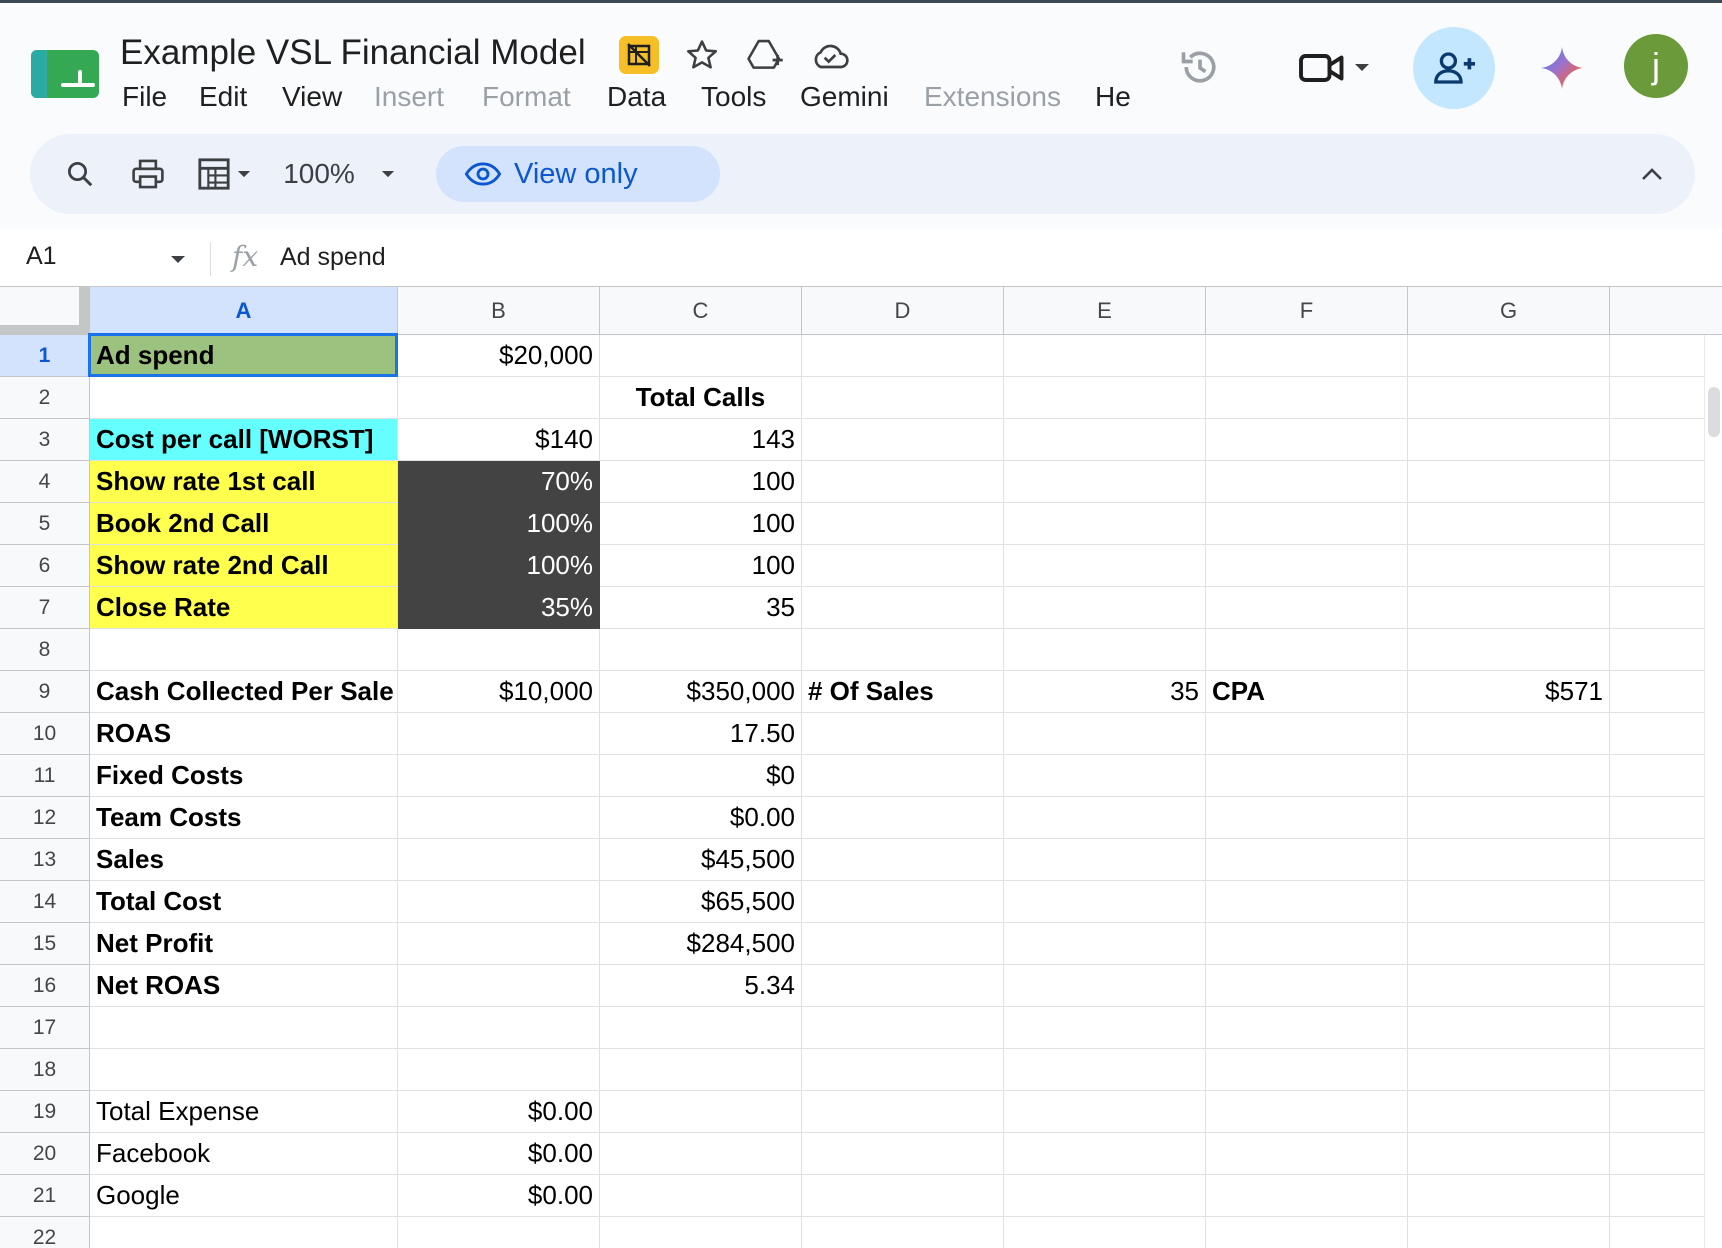 This screenshot has height=1248, width=1722. I want to click on cell-e20, so click(1105, 1154).